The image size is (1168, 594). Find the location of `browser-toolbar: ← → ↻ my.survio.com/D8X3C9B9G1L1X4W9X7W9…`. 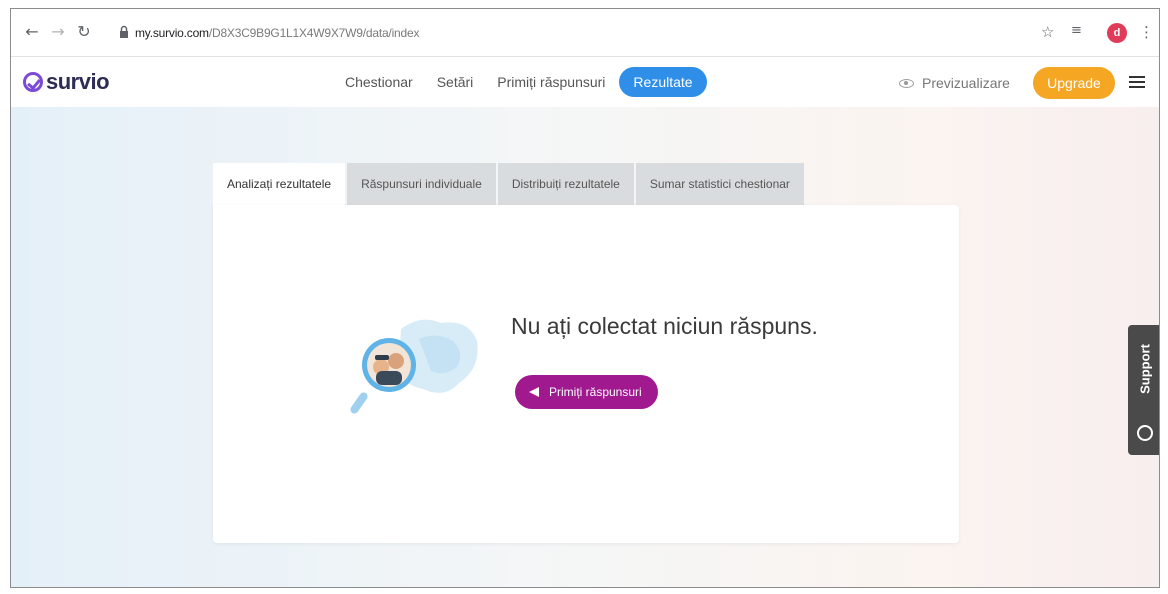

browser-toolbar: ← → ↻ my.survio.com/D8X3C9B9G1L1X4W9X7W9… is located at coordinates (585, 33).